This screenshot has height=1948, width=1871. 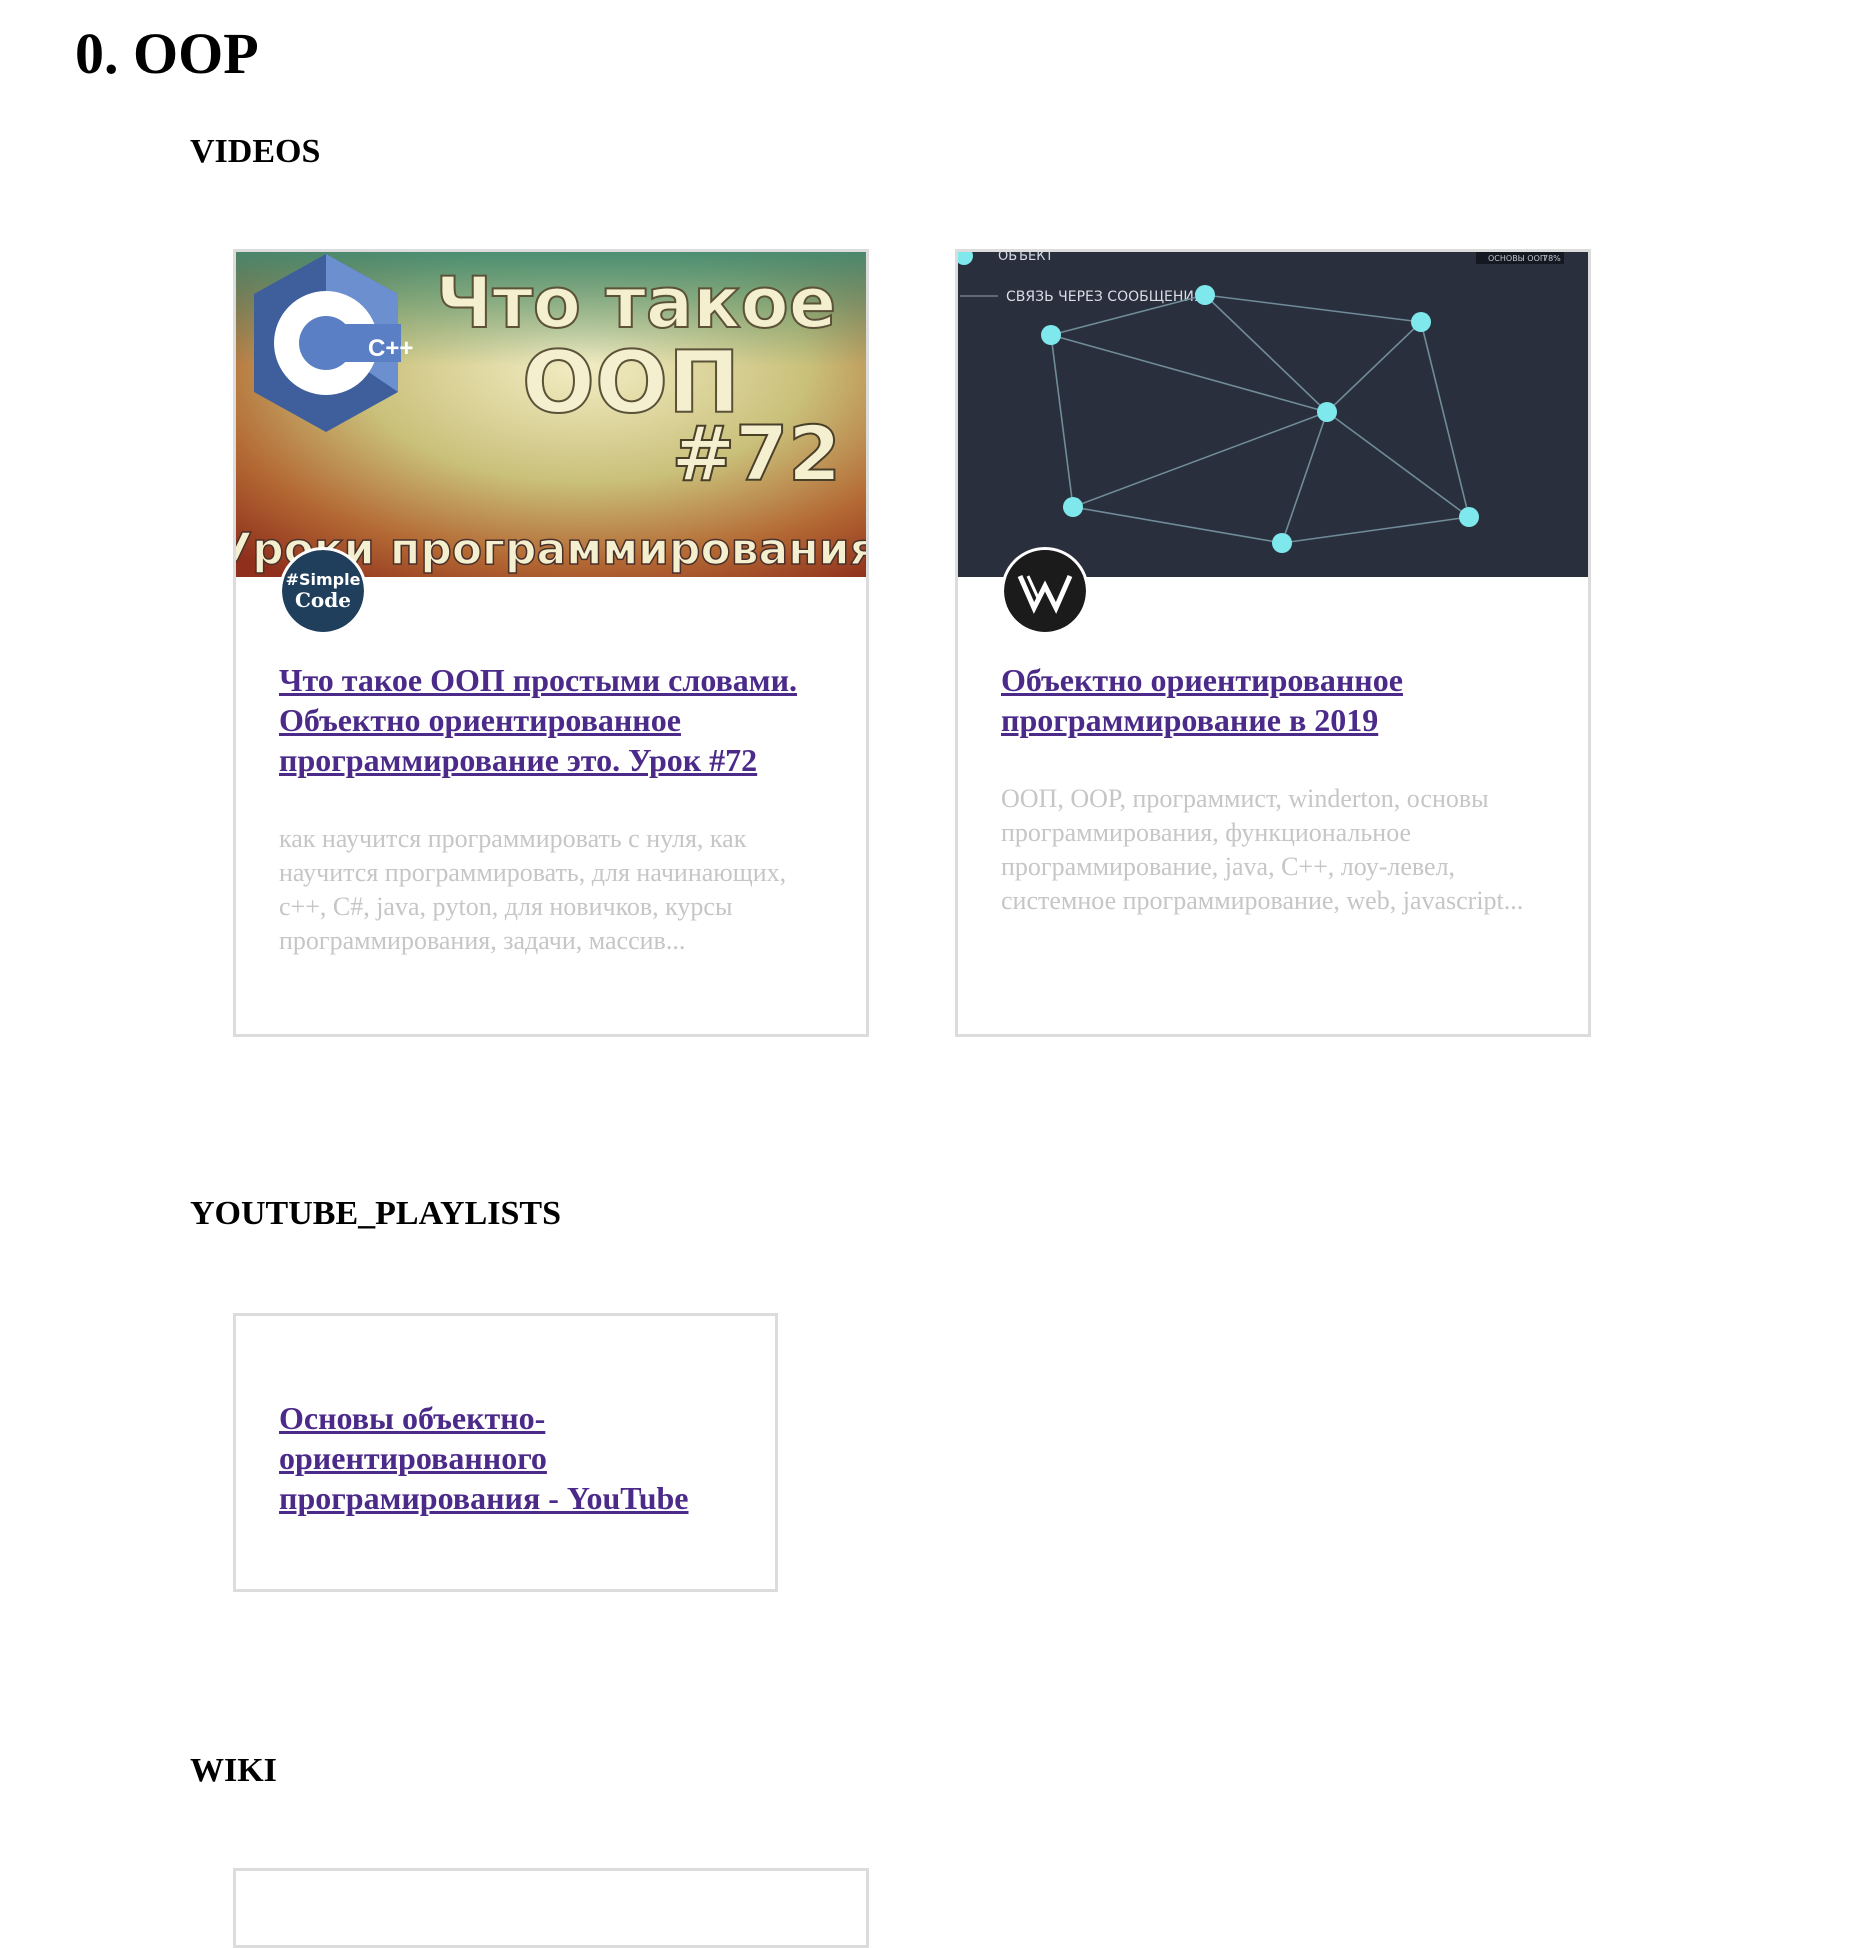 I want to click on simple-code-logo-icon: #Simple Code, so click(x=323, y=591).